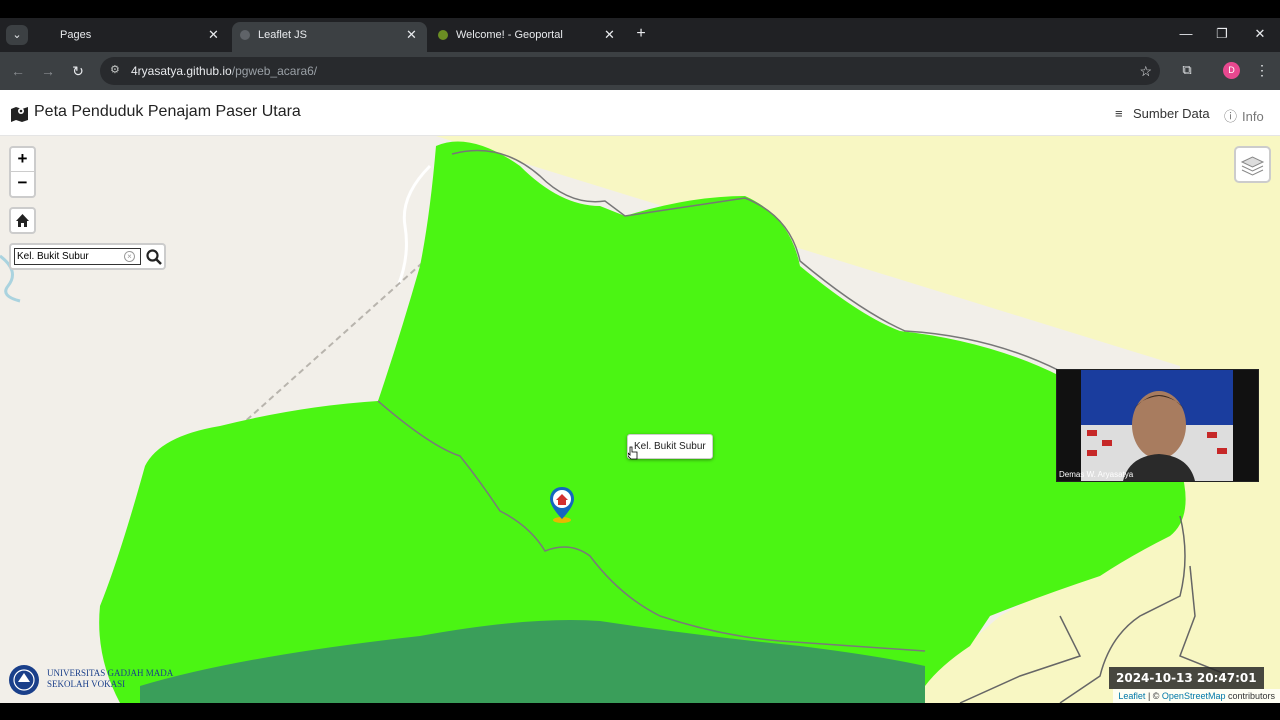  What do you see at coordinates (509, 35) in the screenshot?
I see `tab-label: Welcome! - Geoportal` at bounding box center [509, 35].